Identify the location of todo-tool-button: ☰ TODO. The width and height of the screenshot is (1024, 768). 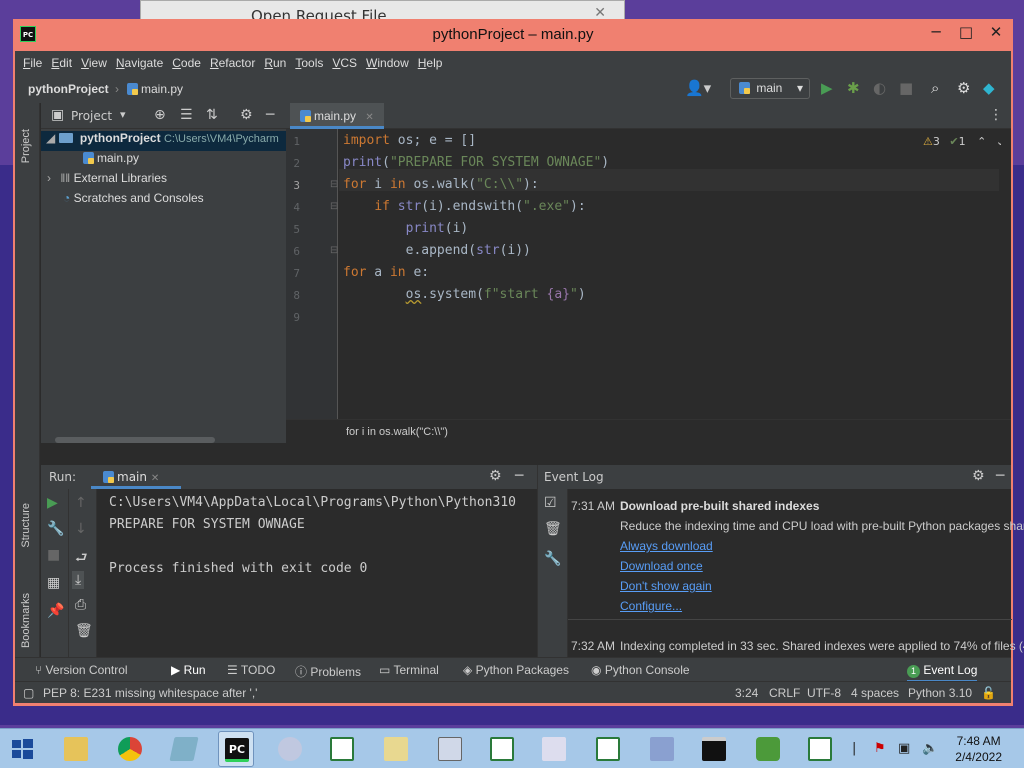
(251, 670).